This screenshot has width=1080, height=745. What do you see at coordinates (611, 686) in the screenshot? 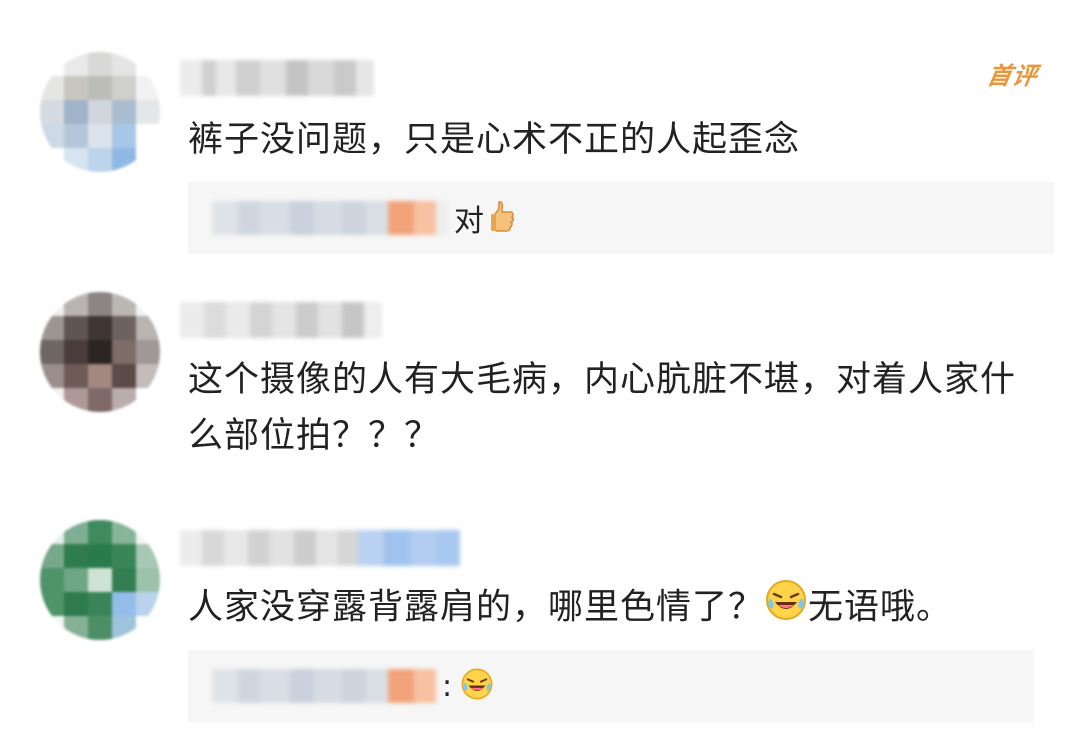
I see `reply-preview: :` at bounding box center [611, 686].